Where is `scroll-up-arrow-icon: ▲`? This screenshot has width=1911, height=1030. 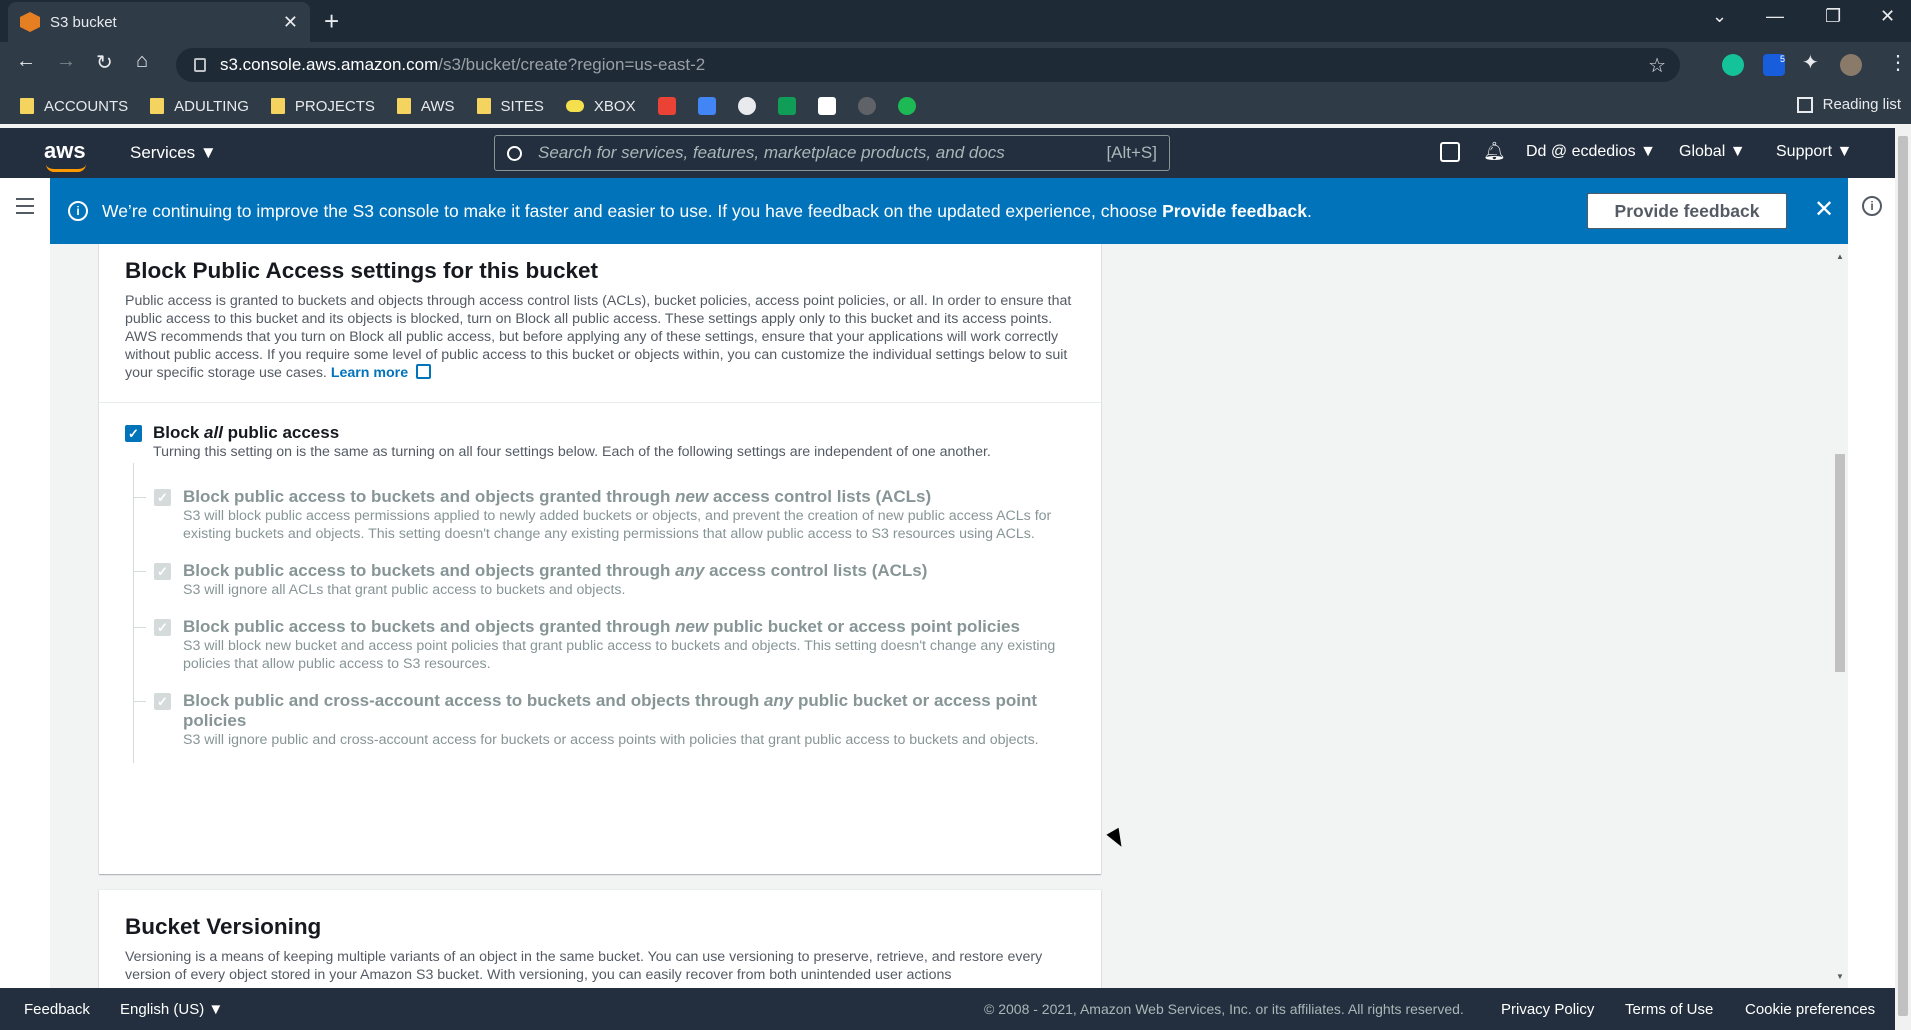
scroll-up-arrow-icon: ▲ is located at coordinates (1840, 256).